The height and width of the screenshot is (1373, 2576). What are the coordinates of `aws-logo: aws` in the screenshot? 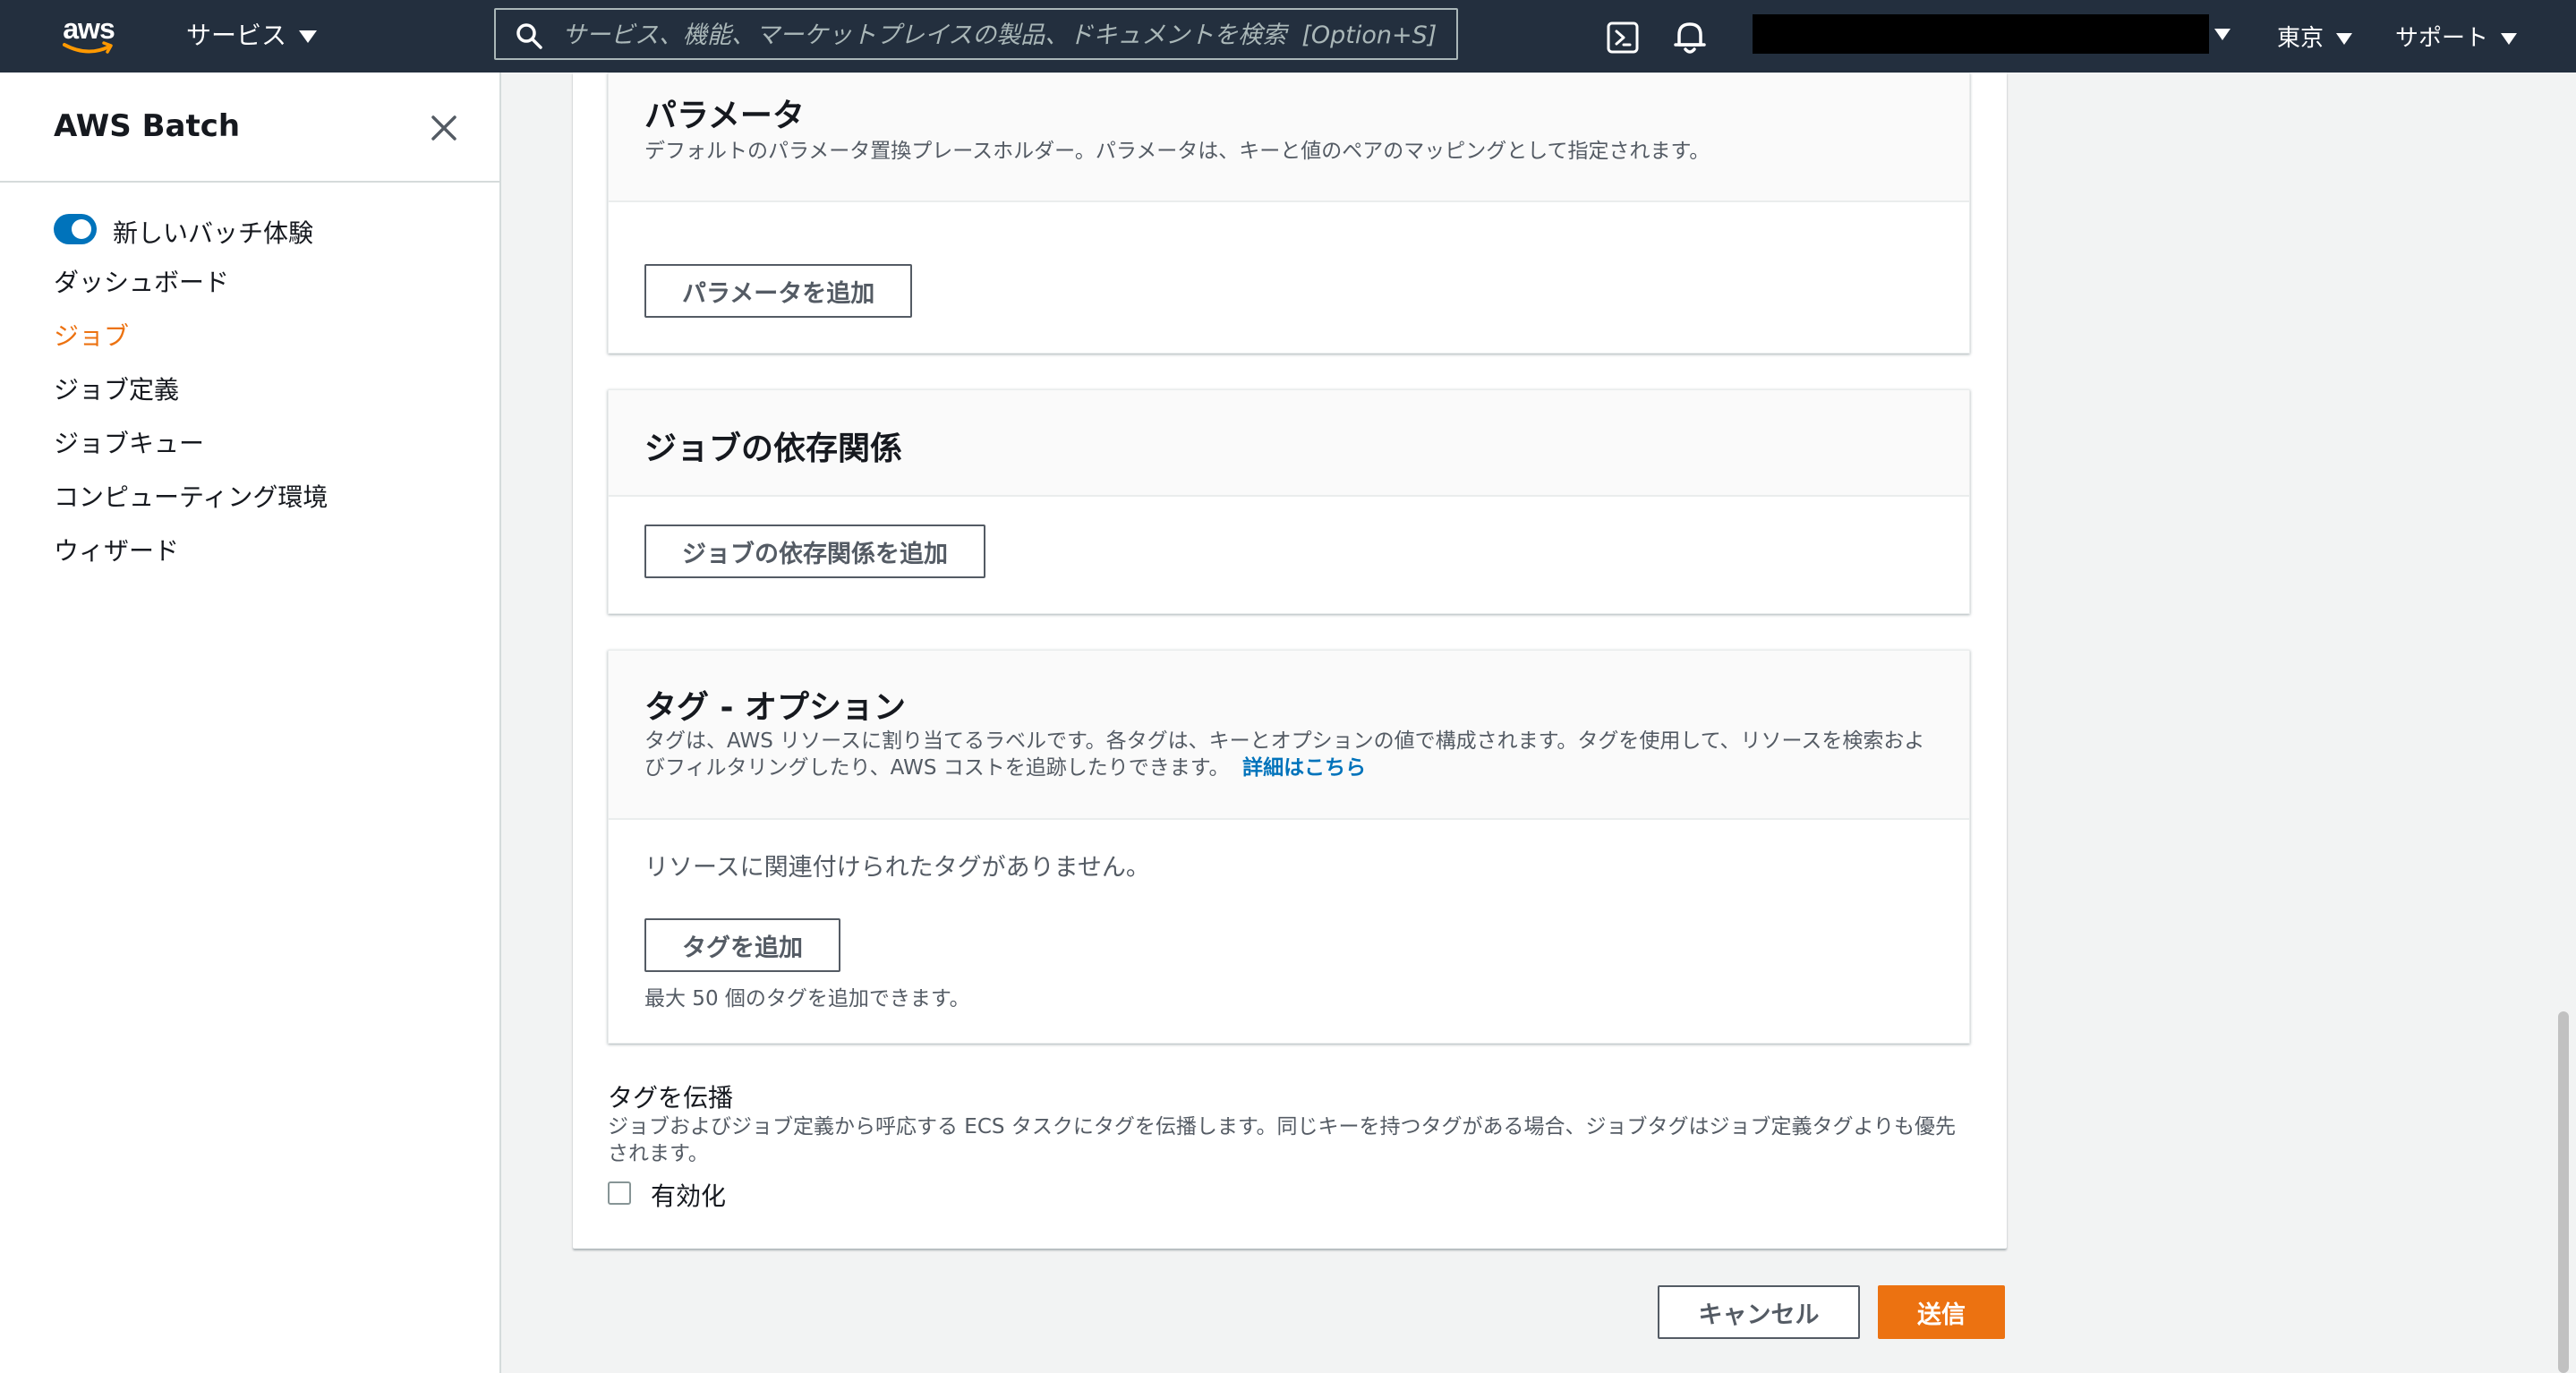 It's located at (88, 36).